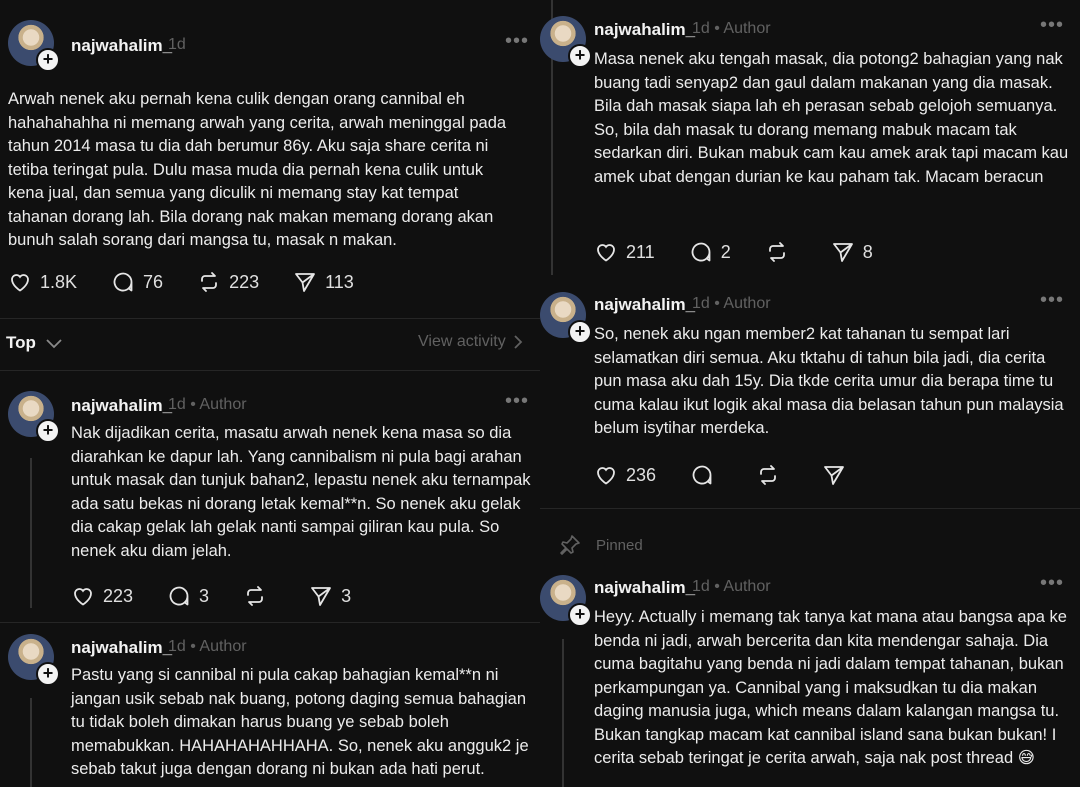  What do you see at coordinates (153, 281) in the screenshot?
I see `reply-count: 76` at bounding box center [153, 281].